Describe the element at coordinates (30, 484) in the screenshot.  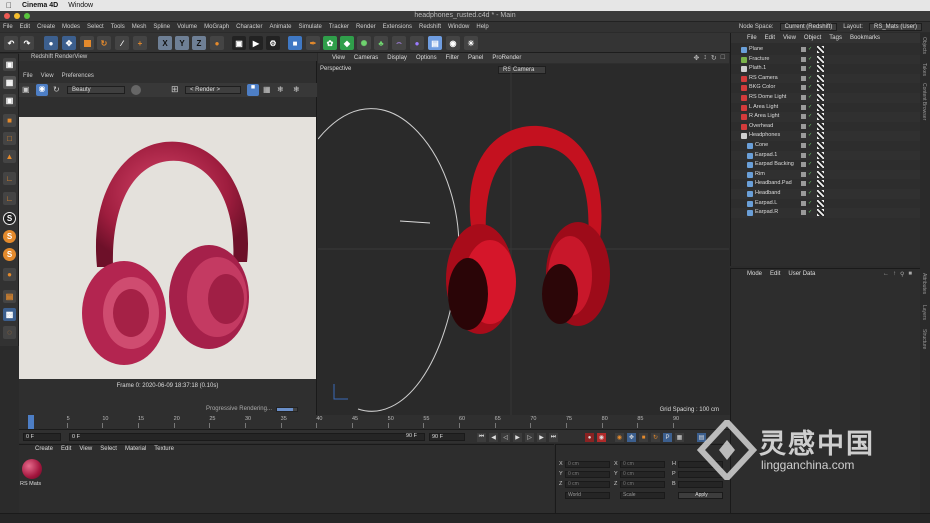
I see `material-name: RS Mats` at that location.